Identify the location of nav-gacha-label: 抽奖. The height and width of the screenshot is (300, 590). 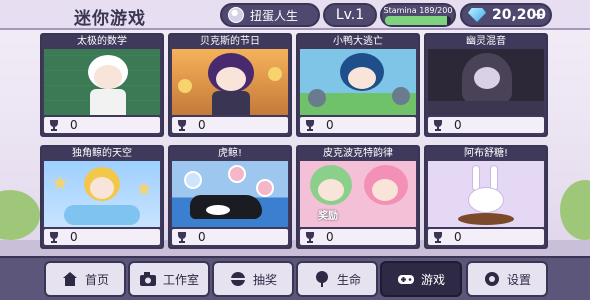
(264, 279).